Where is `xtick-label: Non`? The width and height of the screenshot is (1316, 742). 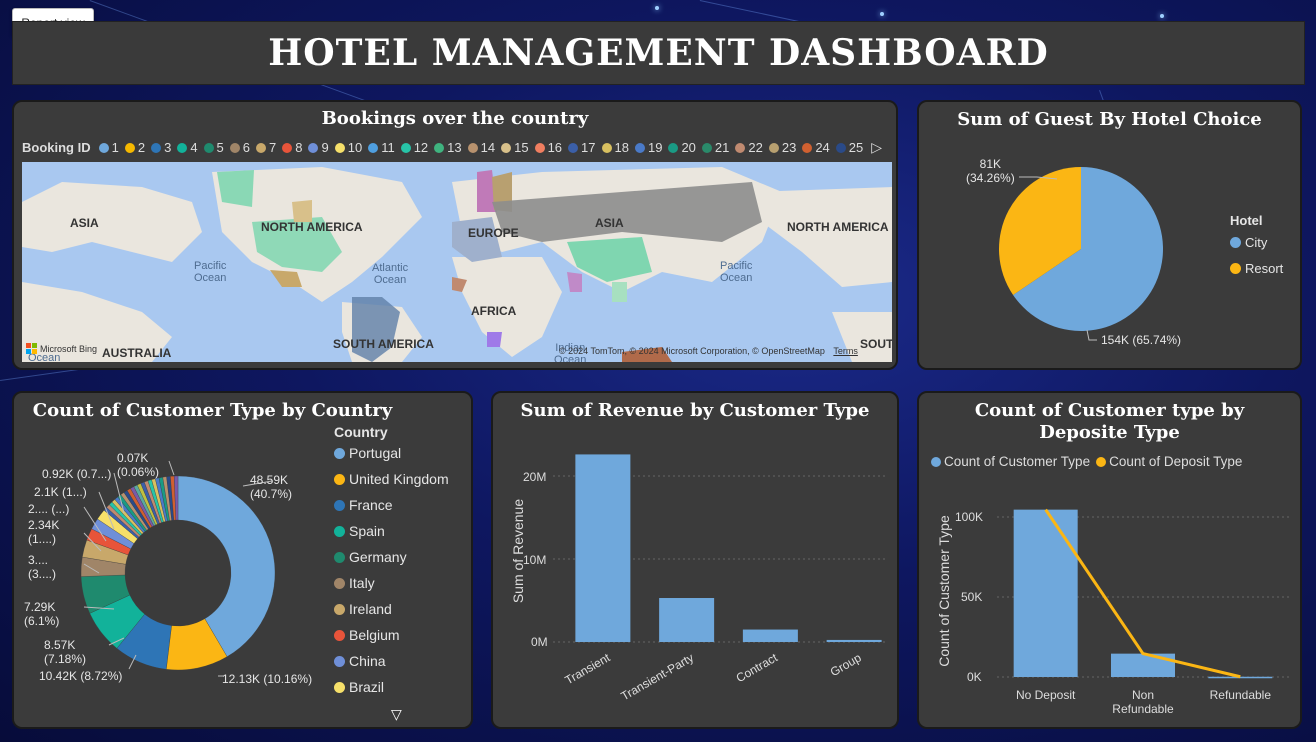 xtick-label: Non is located at coordinates (1143, 695).